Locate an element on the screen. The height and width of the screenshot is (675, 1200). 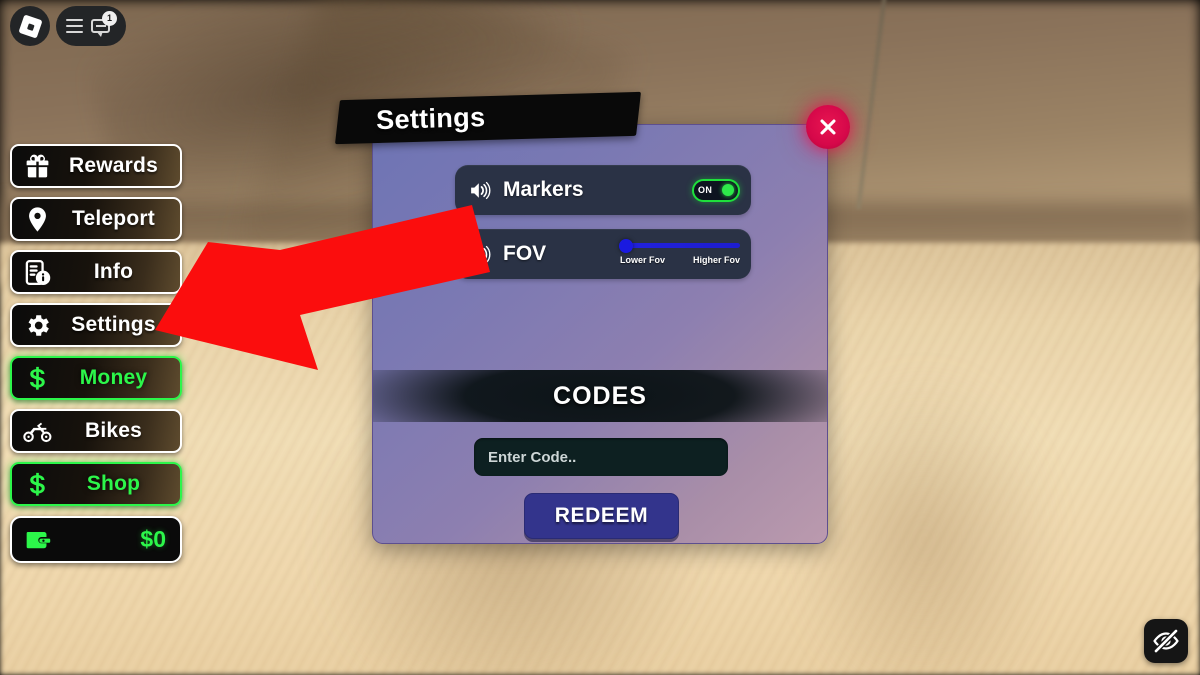
sidebar-item-label: Teleport is located at coordinates (113, 218).